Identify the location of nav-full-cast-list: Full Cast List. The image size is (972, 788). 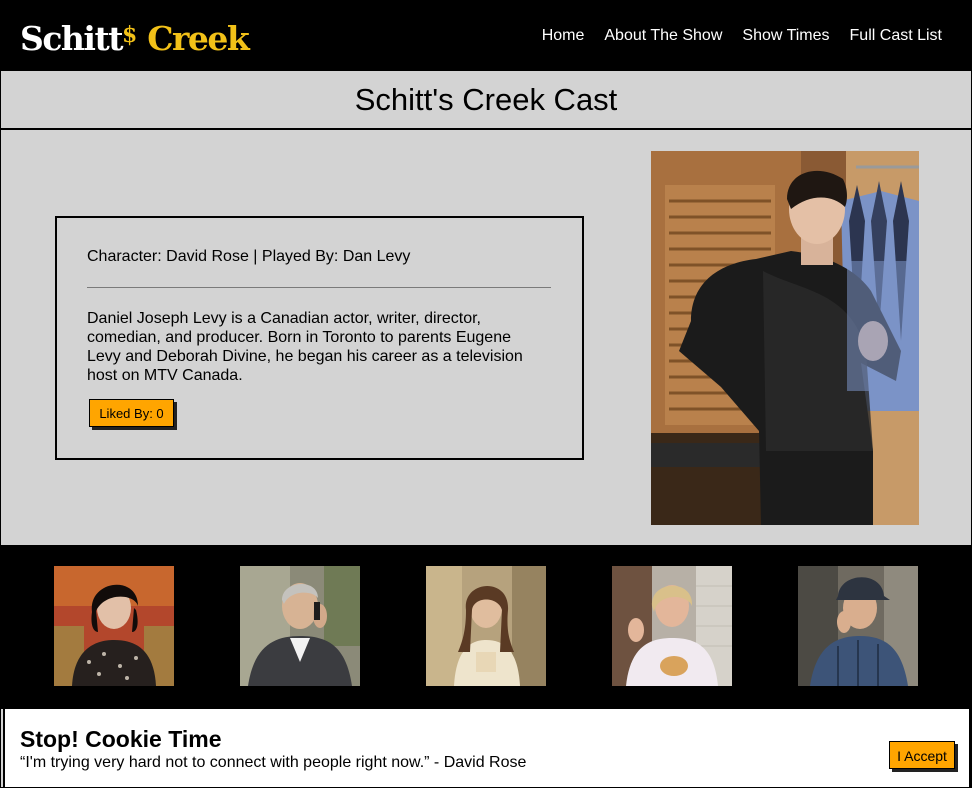
(896, 36).